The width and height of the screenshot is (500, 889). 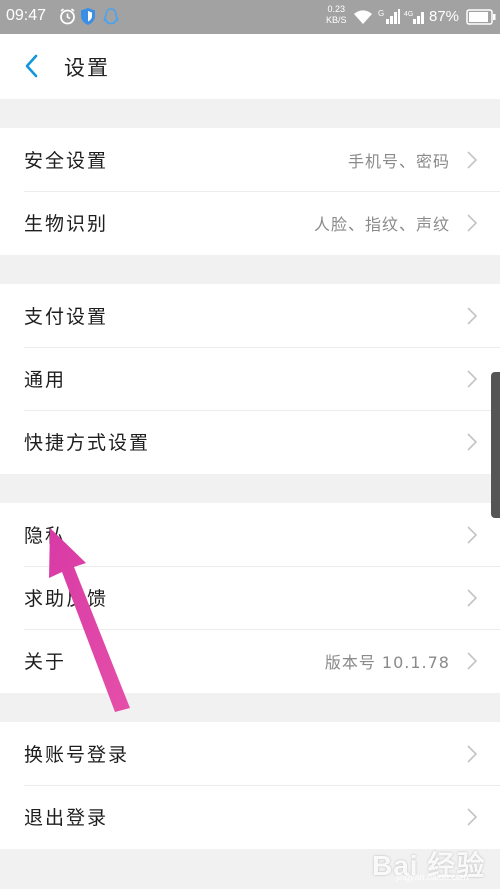 I want to click on header-bar: 设置, so click(x=250, y=66).